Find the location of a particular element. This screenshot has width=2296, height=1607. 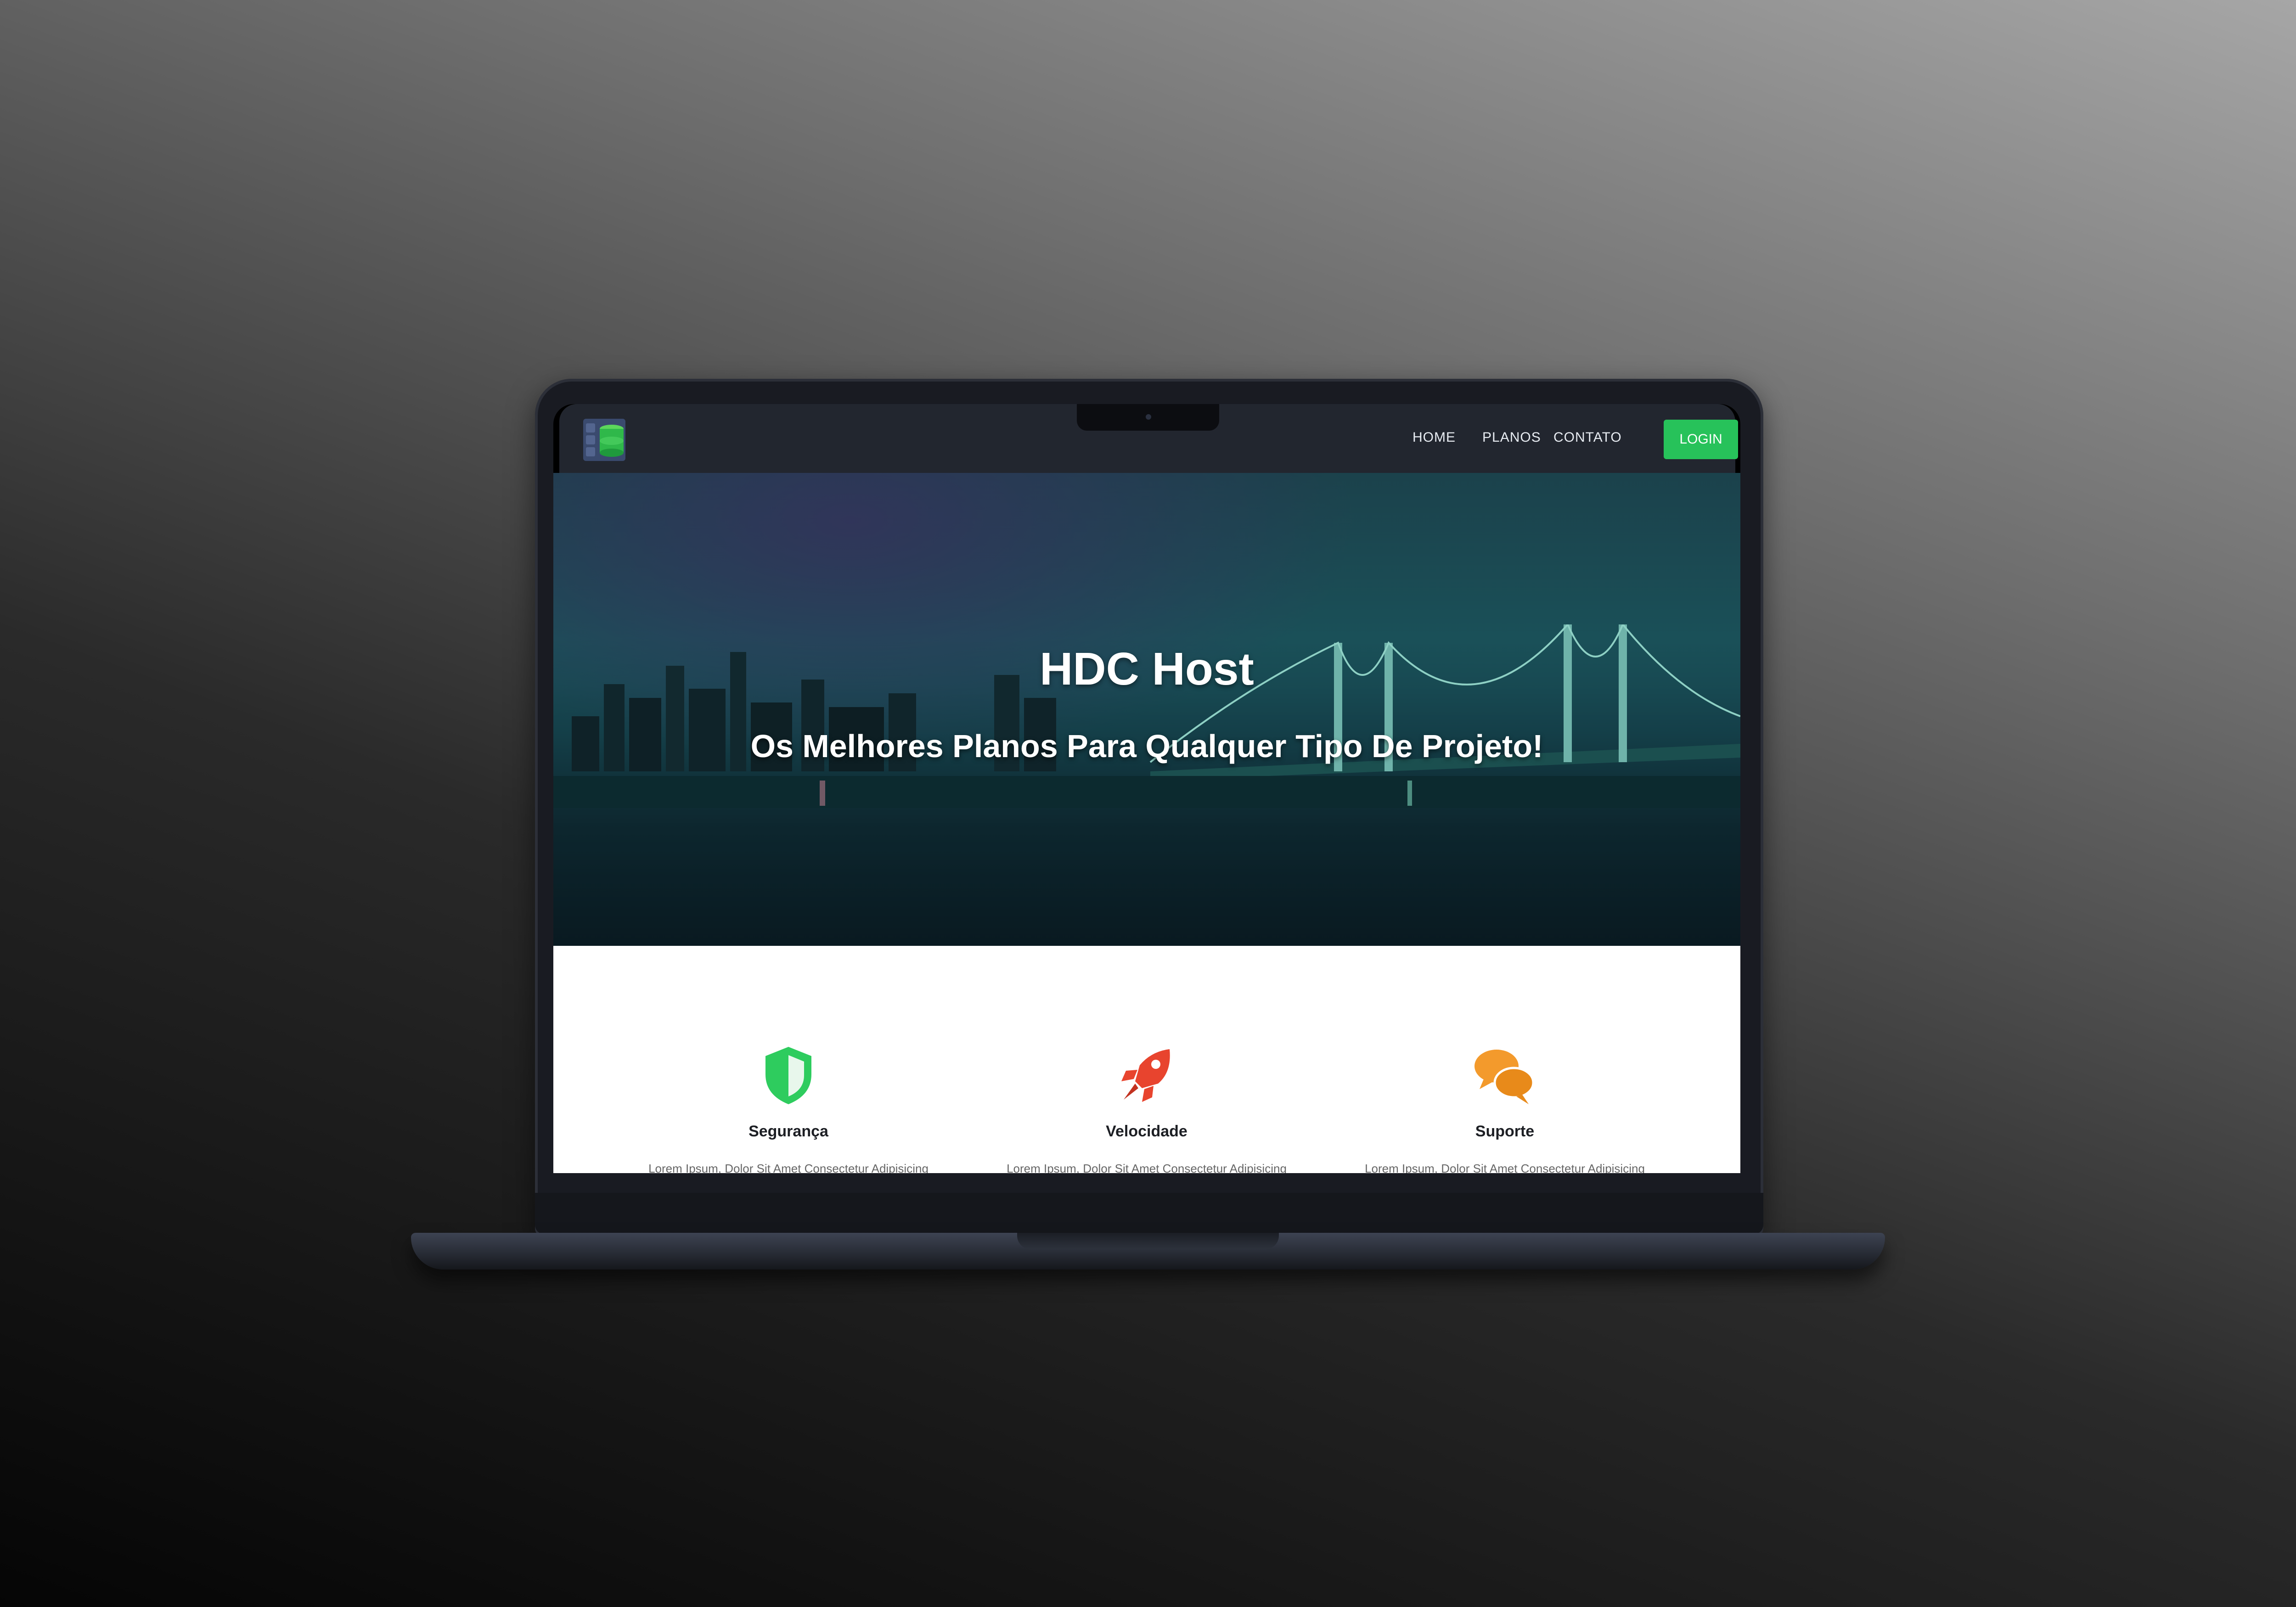

nav-home-link: HOME is located at coordinates (1434, 437).